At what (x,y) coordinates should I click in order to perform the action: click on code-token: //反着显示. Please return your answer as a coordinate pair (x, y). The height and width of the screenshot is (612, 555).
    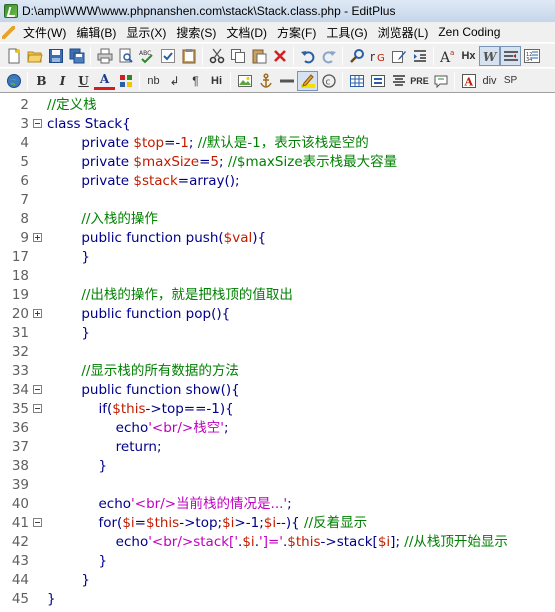
    Looking at the image, I should click on (335, 523).